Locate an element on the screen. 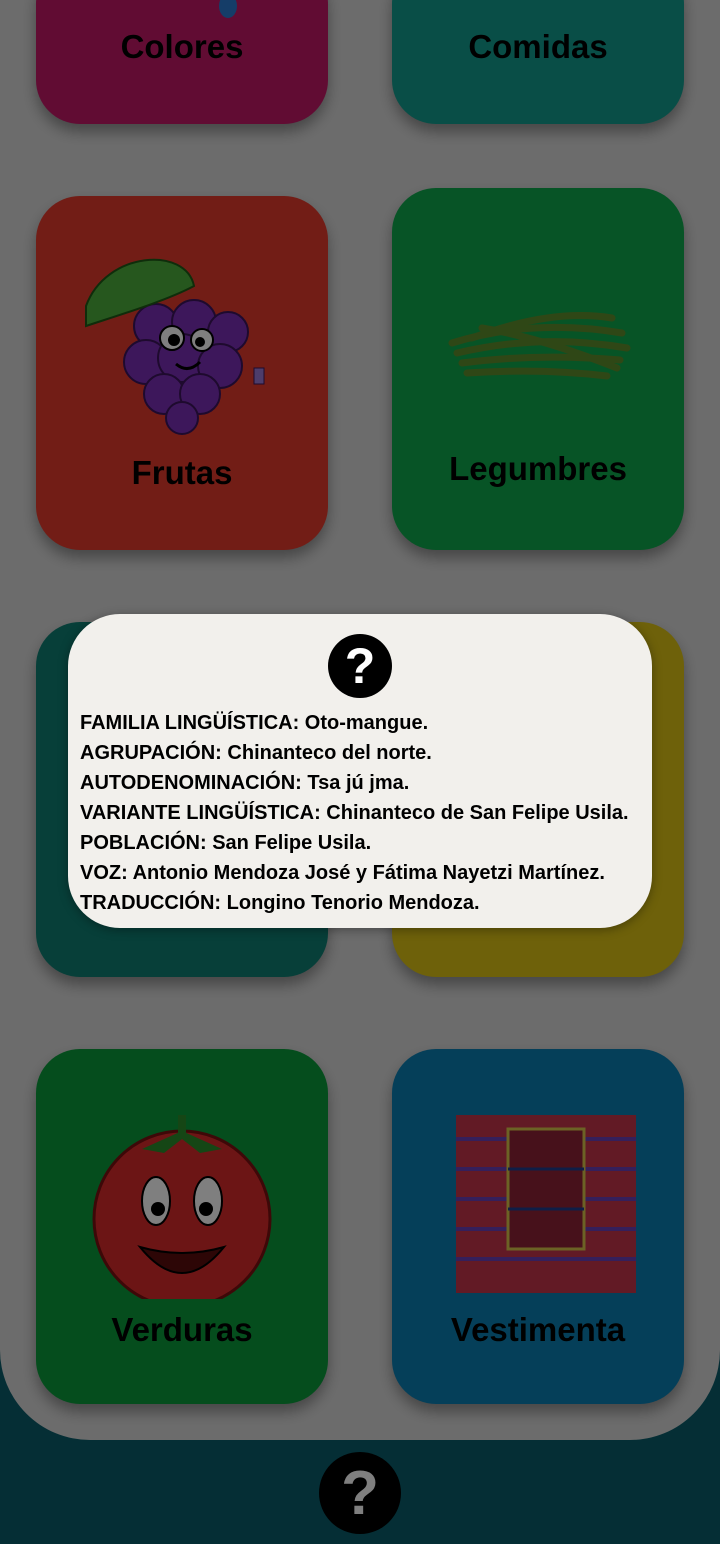 The height and width of the screenshot is (1544, 720). info-line-autodenominacion: AUTODENOMINACIÓN: Tsa jú jma. is located at coordinates (245, 783).